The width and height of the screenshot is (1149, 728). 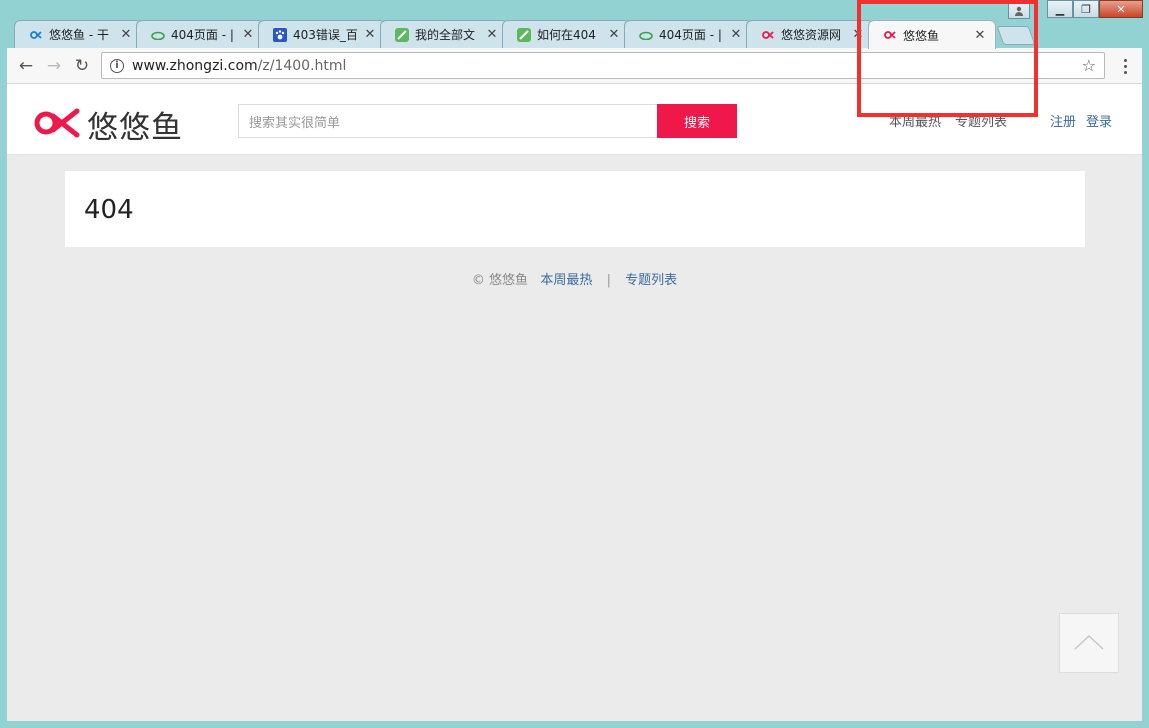 I want to click on site-info-icon: i, so click(x=117, y=65).